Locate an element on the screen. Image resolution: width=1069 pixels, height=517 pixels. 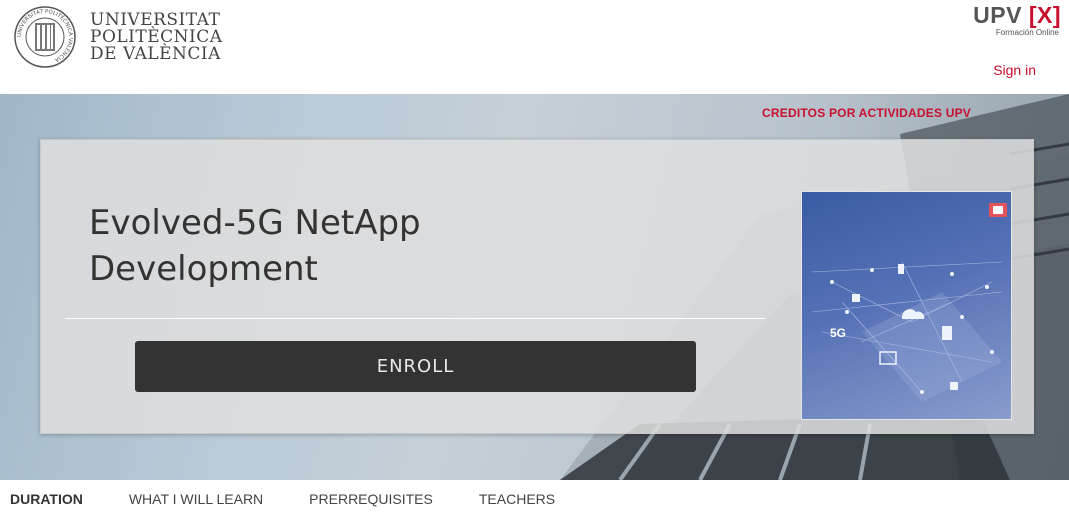
brand-subtitle: Formación Online is located at coordinates (1027, 32).